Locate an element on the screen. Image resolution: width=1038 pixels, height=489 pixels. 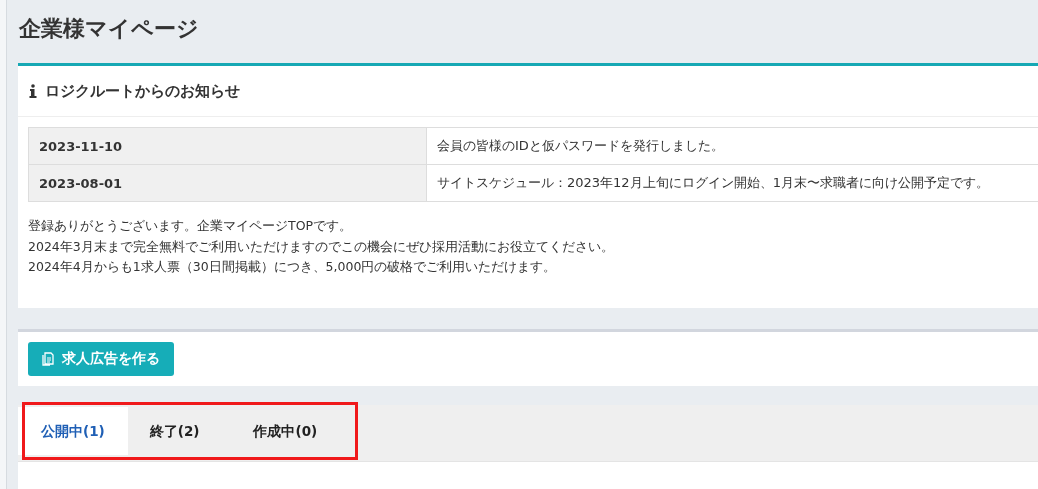
message-cell: 会員の皆様のIDと仮パスワードを発行しました。 is located at coordinates (732, 146).